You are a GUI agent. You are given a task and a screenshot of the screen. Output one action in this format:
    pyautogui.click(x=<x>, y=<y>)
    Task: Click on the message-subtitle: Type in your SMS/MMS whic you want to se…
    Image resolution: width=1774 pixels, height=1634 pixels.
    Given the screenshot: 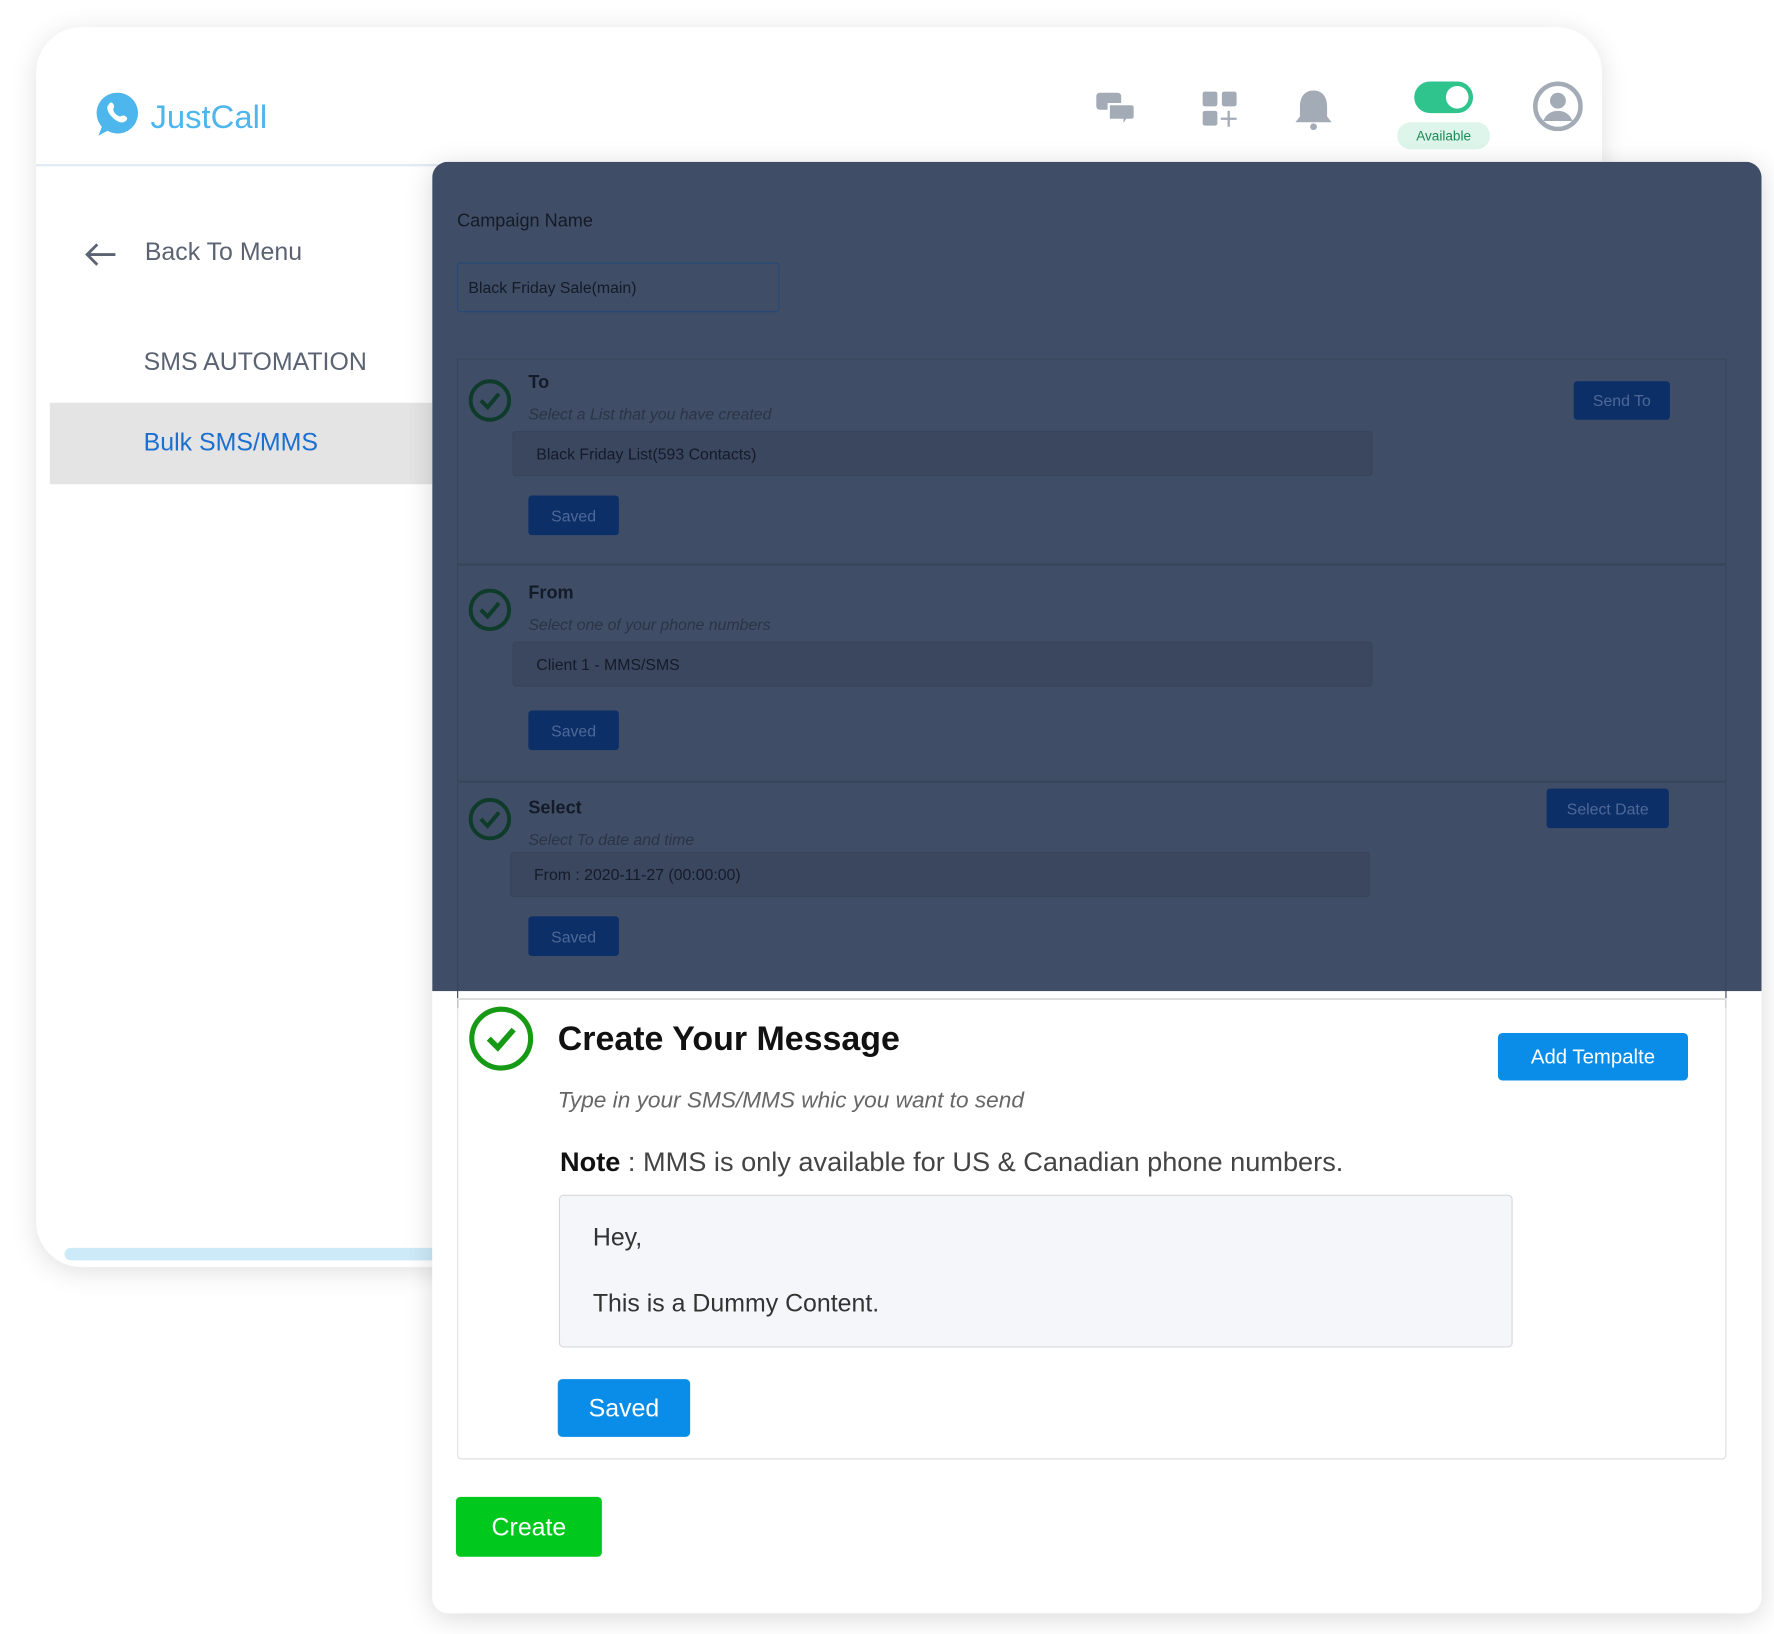 What is the action you would take?
    pyautogui.click(x=790, y=1101)
    